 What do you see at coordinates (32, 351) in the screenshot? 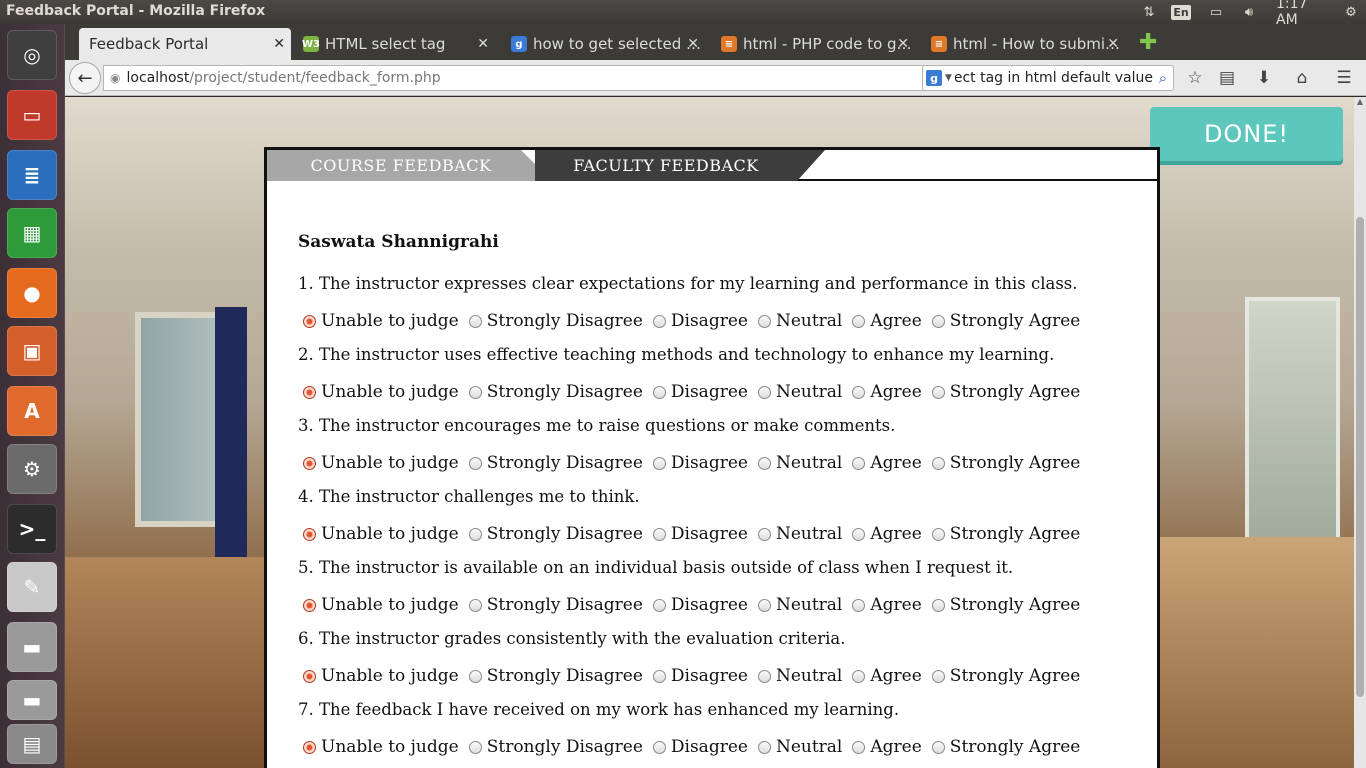
I see `impress-icon: ▣` at bounding box center [32, 351].